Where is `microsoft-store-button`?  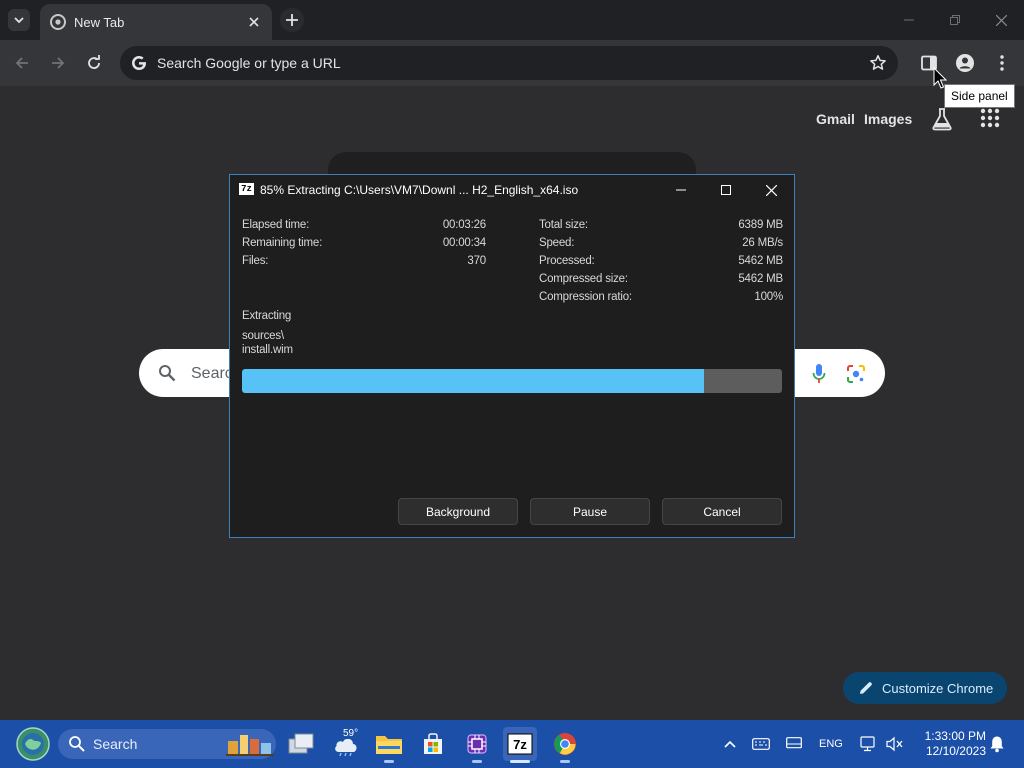 microsoft-store-button is located at coordinates (433, 744).